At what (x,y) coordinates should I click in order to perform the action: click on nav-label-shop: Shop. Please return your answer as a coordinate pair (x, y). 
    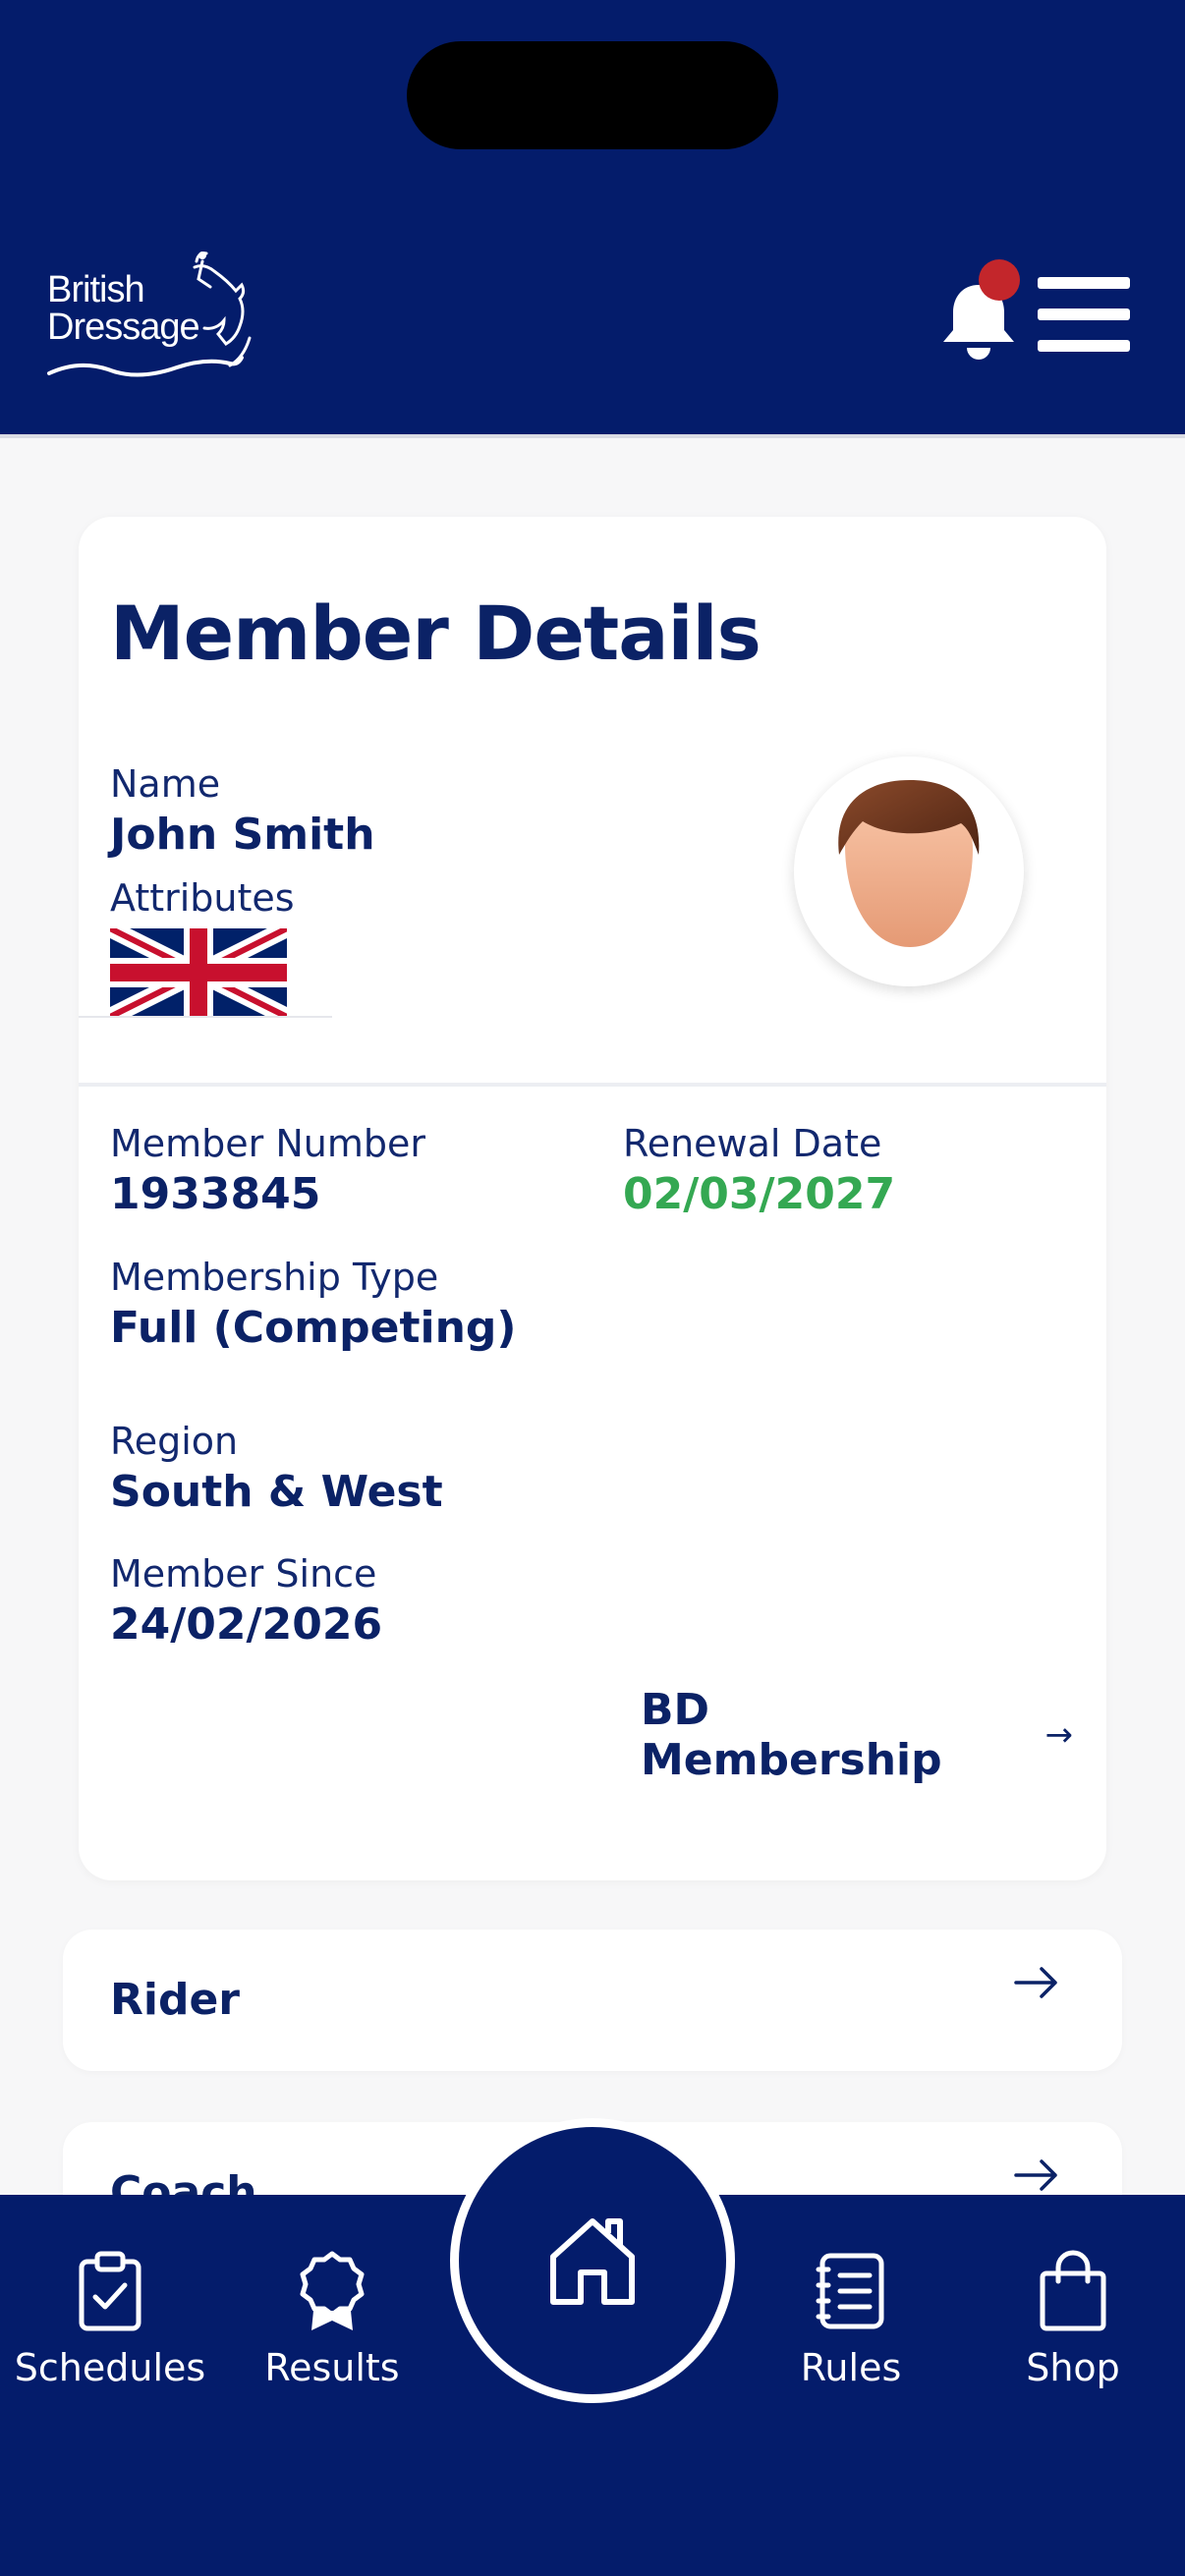
    Looking at the image, I should click on (1073, 2367).